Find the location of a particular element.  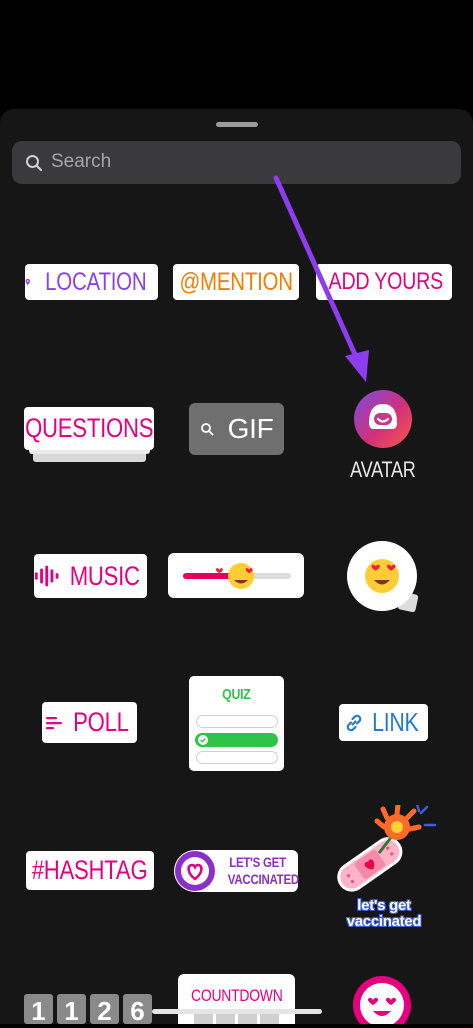

clock-digit: 6 is located at coordinates (137, 1010).